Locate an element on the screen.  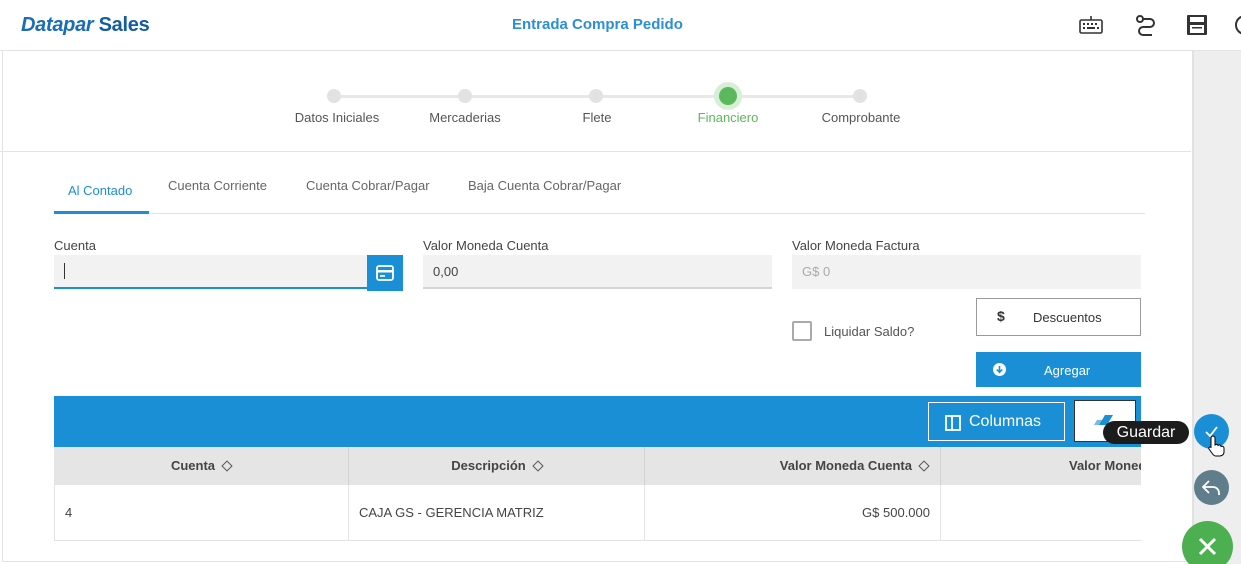
route-icon is located at coordinates (1146, 25).